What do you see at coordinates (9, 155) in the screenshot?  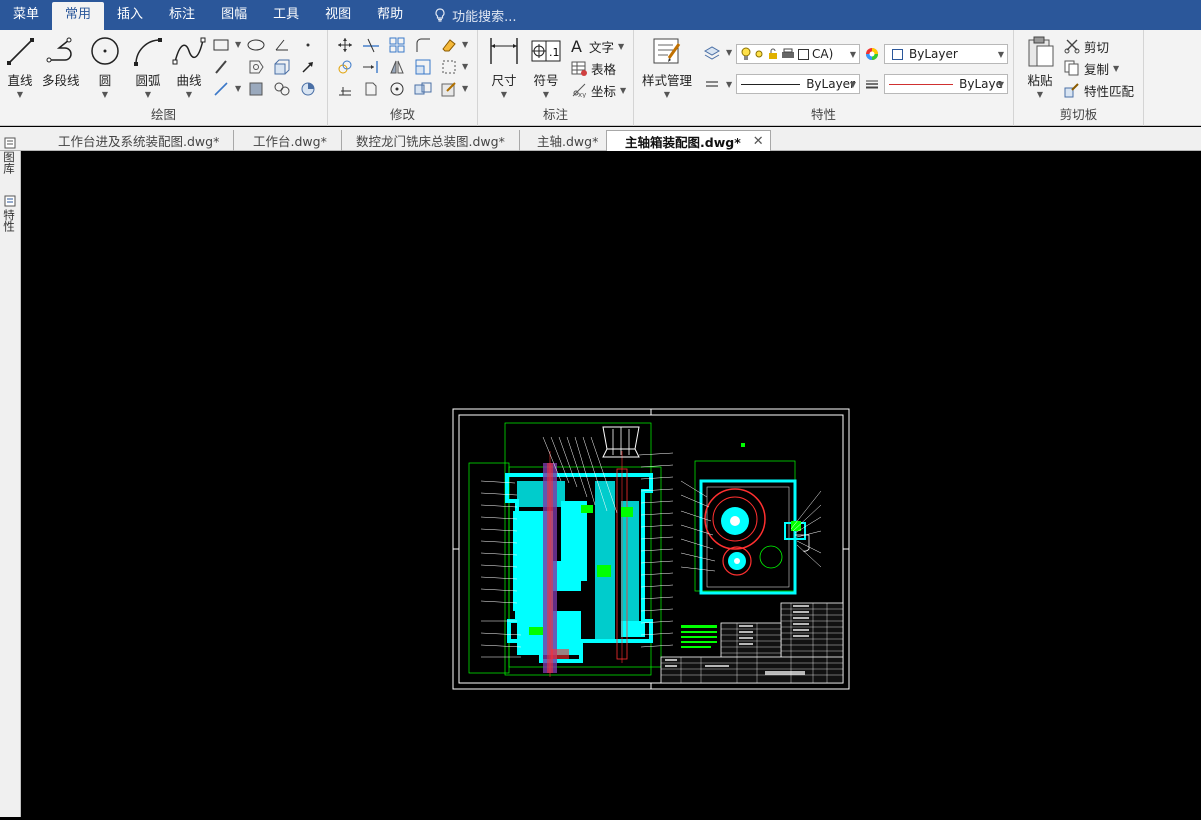 I see `library-panel-toggle: 图库` at bounding box center [9, 155].